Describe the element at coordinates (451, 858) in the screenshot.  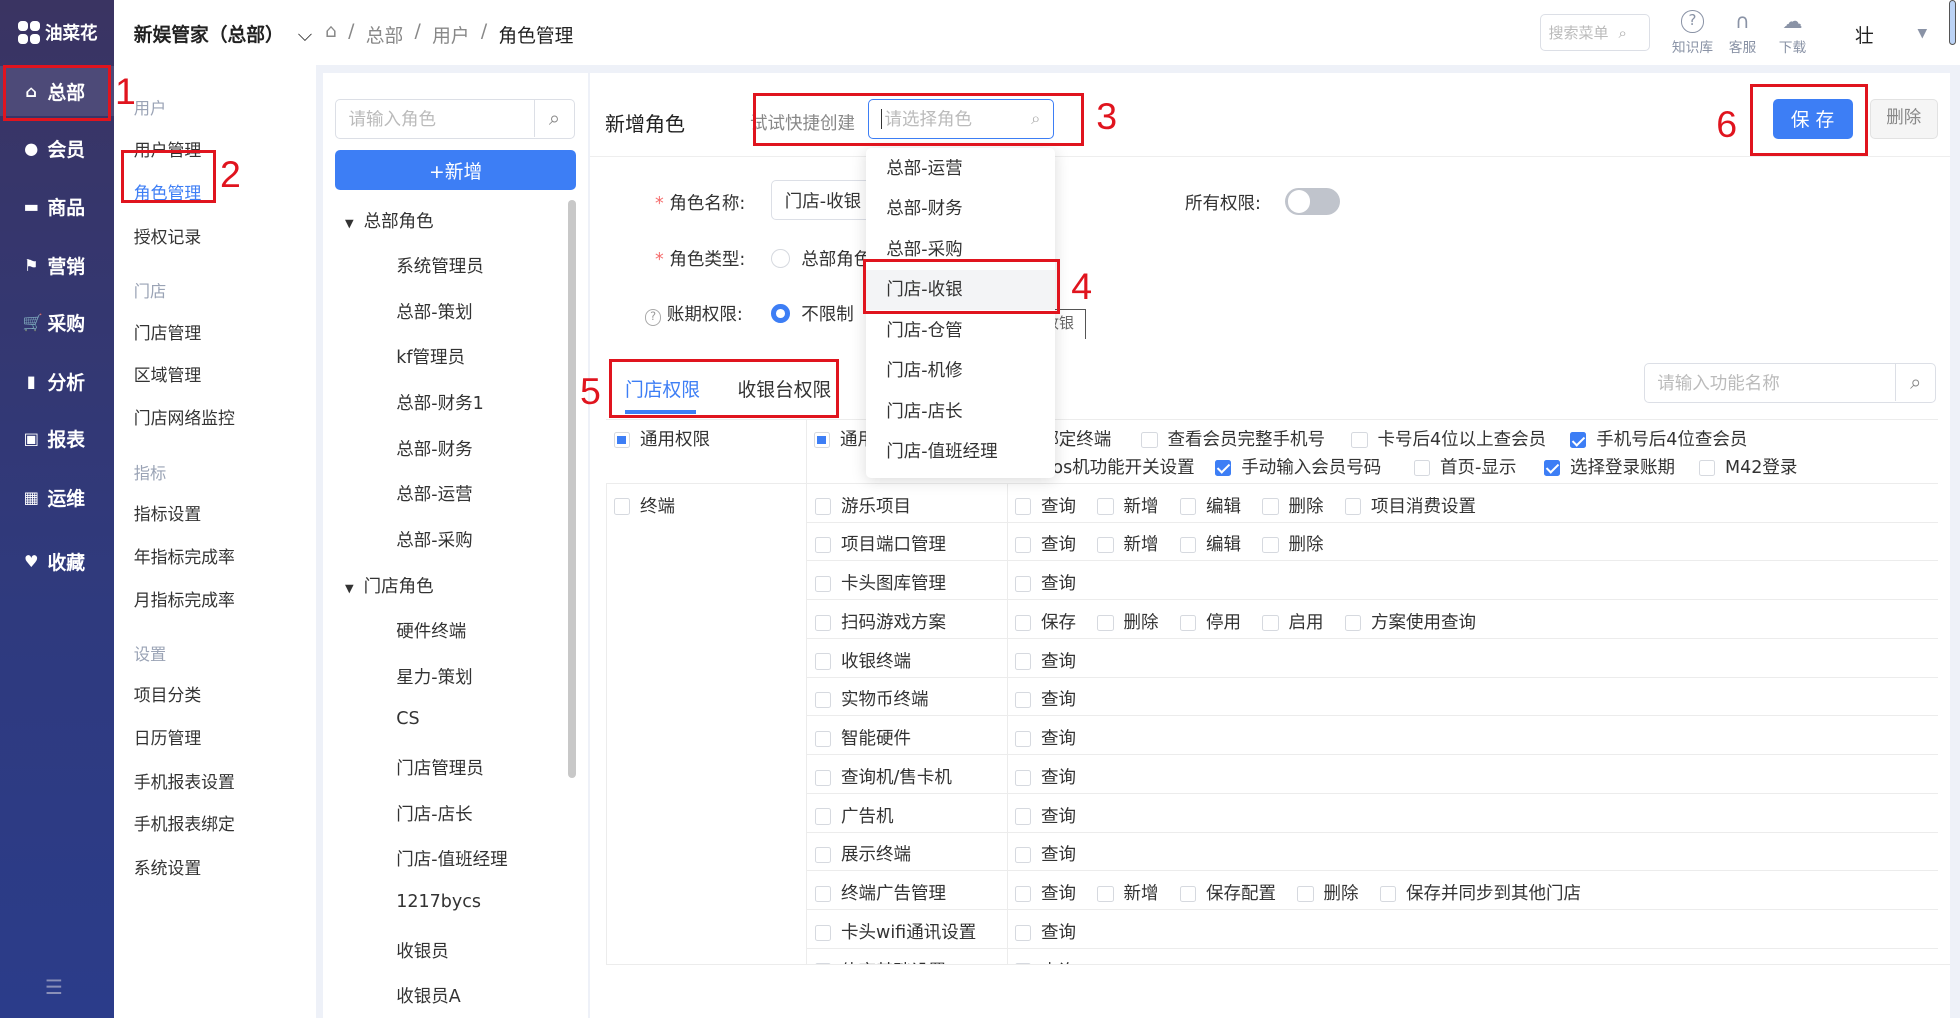
I see `role-item: 门店-值班经理` at that location.